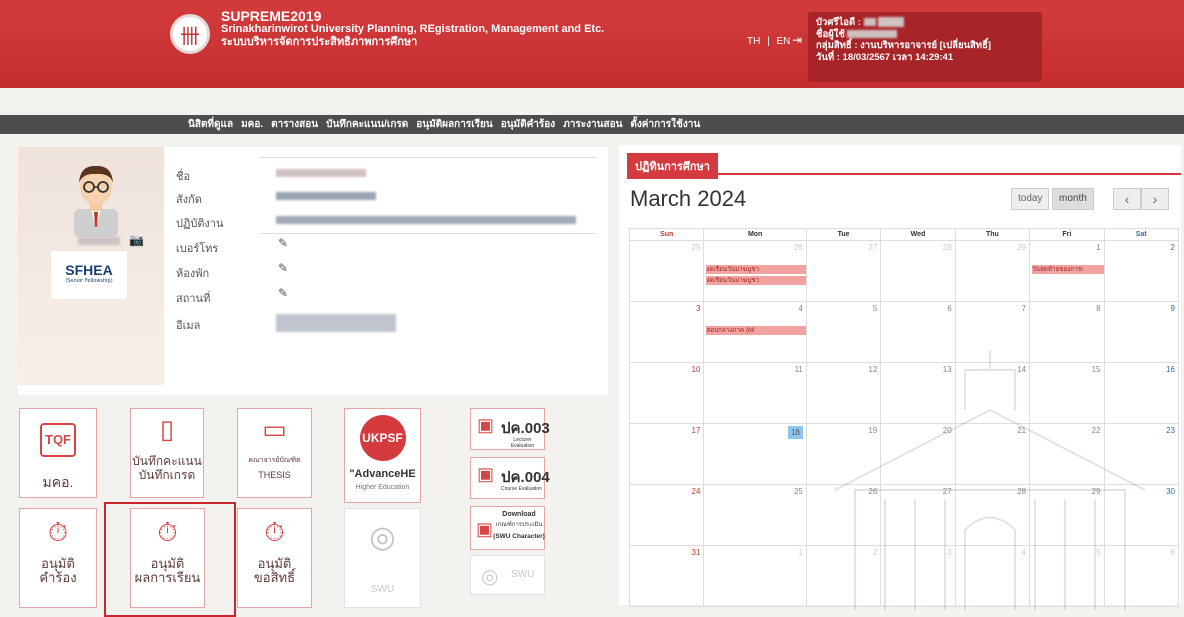  What do you see at coordinates (755, 576) in the screenshot?
I see `calendar-cell: 1` at bounding box center [755, 576].